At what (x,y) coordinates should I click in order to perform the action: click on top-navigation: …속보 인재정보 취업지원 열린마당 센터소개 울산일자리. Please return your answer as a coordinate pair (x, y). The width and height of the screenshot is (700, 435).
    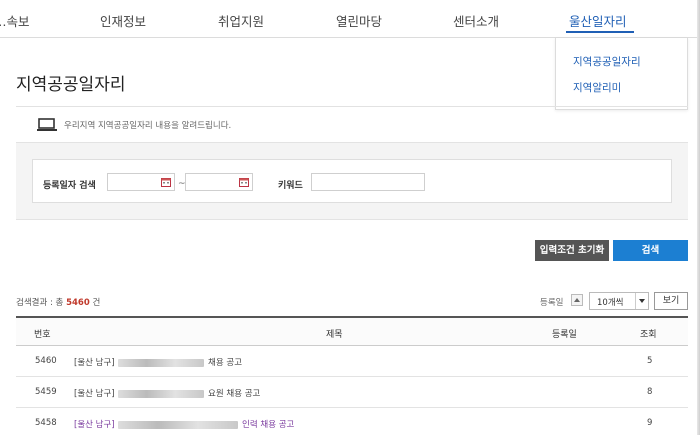
    Looking at the image, I should click on (350, 19).